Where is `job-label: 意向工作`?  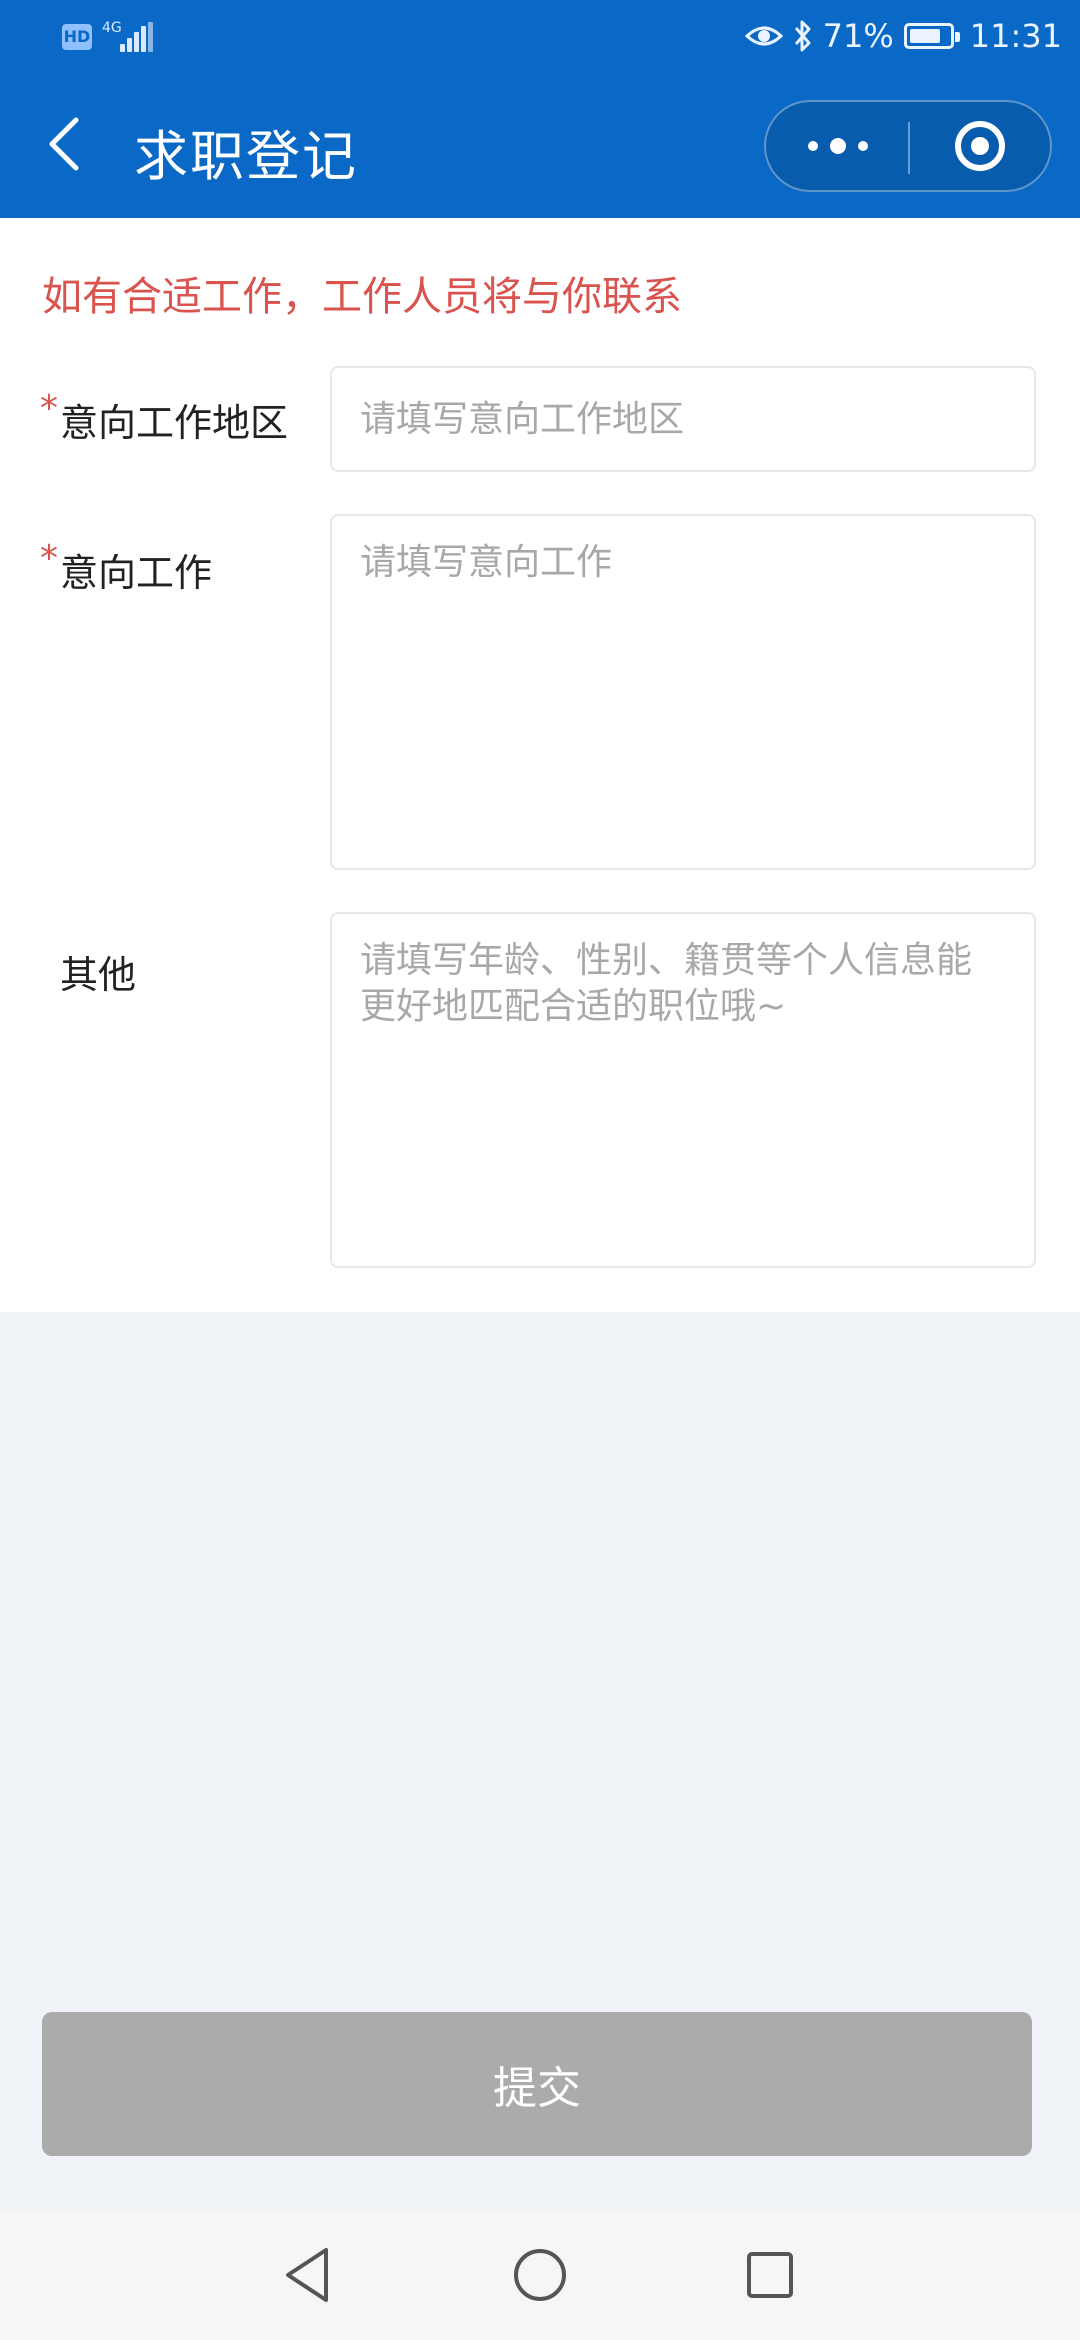
job-label: 意向工作 is located at coordinates (136, 573).